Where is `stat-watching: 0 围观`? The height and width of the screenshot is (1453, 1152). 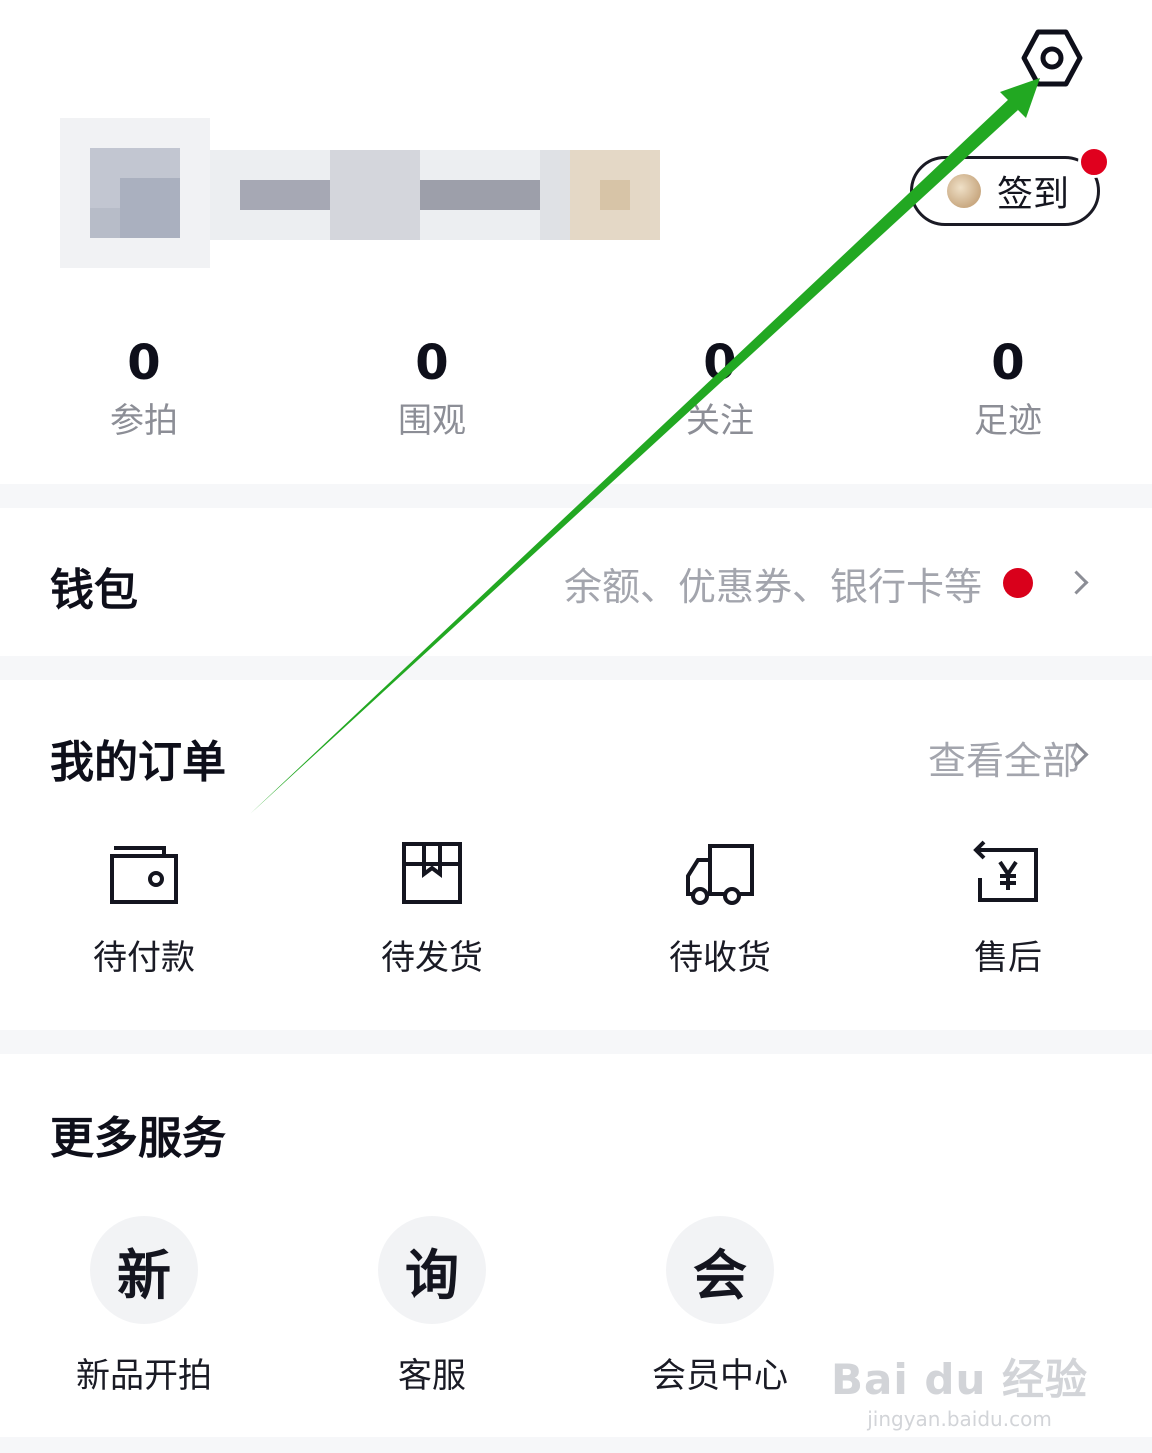
stat-watching: 0 围观 is located at coordinates (432, 390).